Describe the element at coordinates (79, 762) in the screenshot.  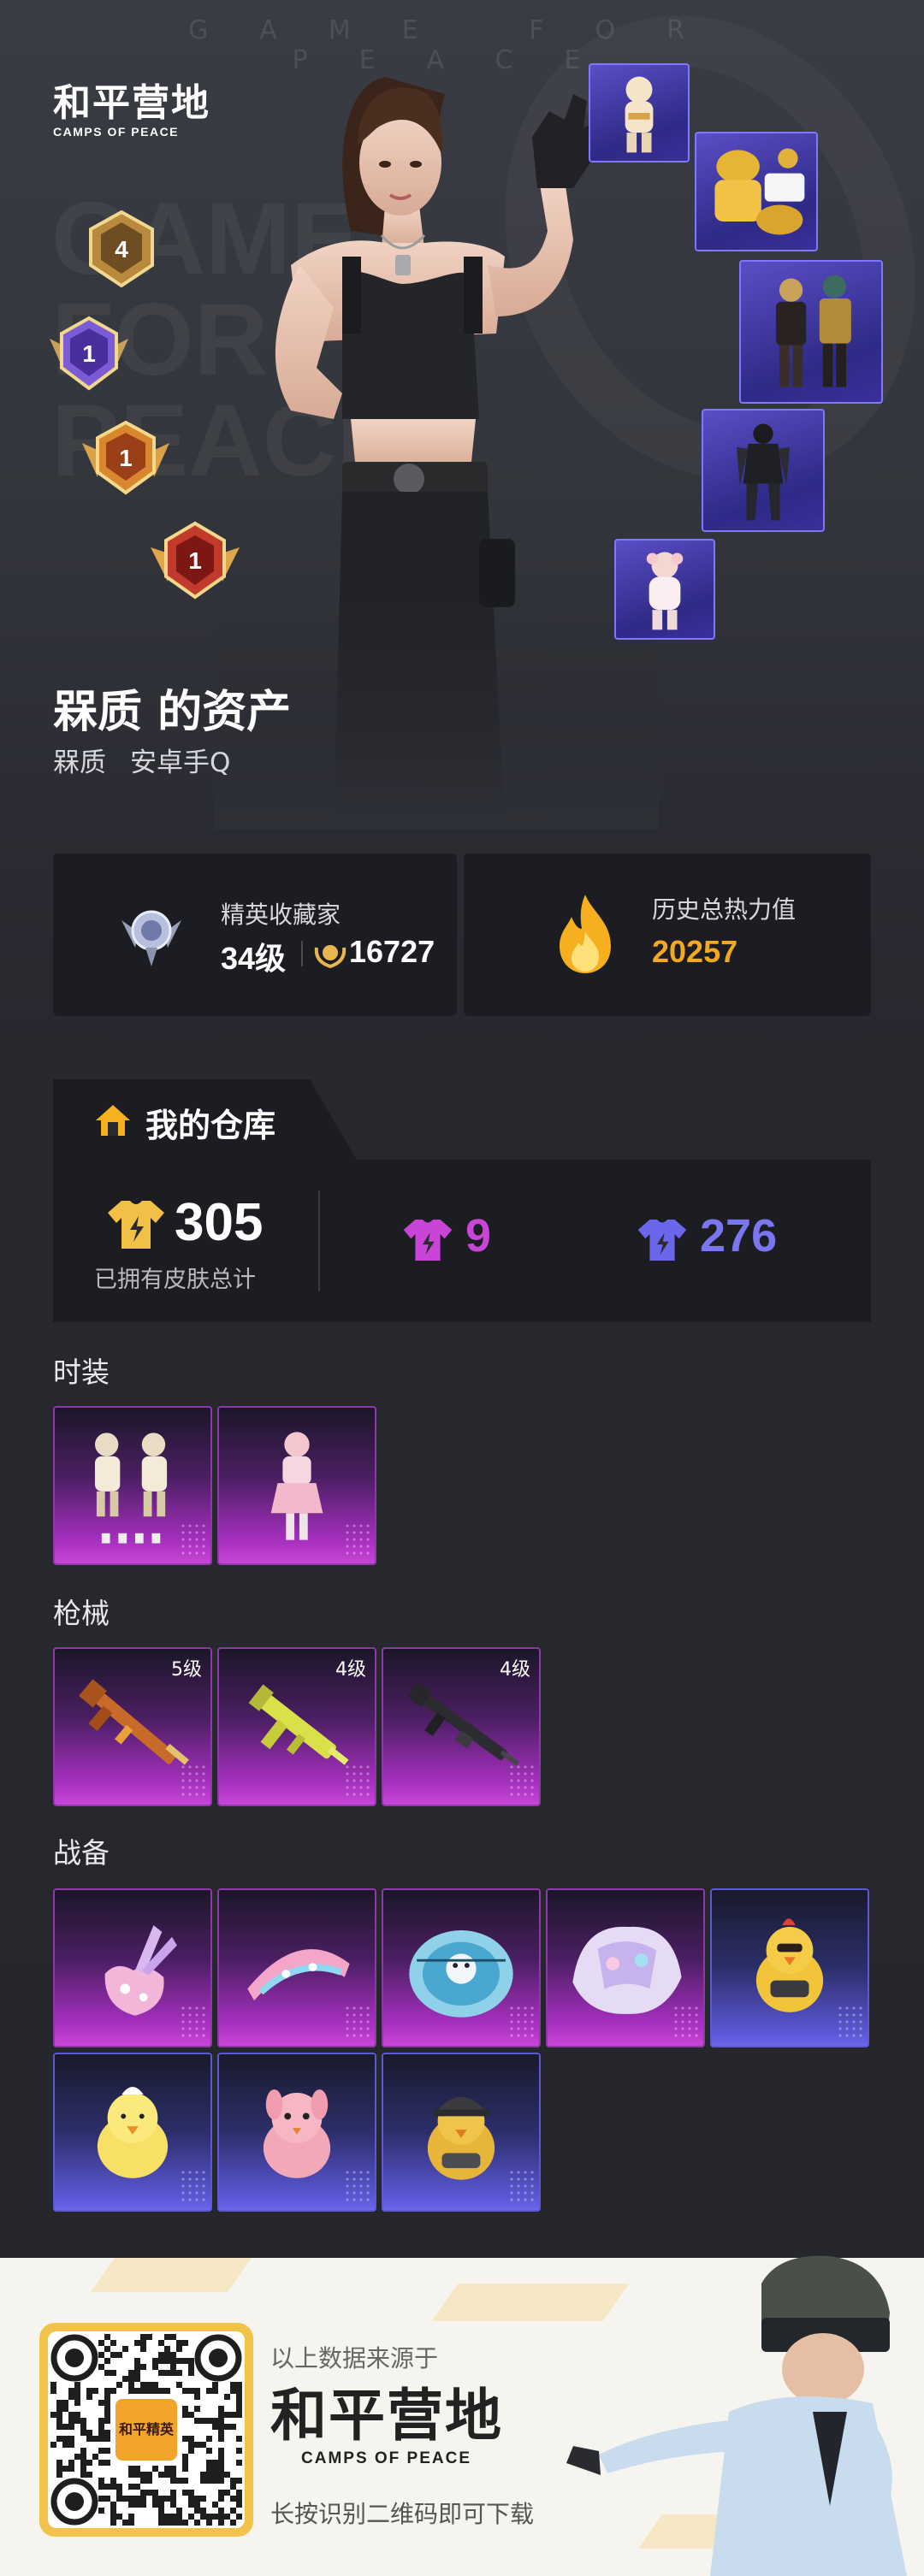
I see `player-name: 槑质` at that location.